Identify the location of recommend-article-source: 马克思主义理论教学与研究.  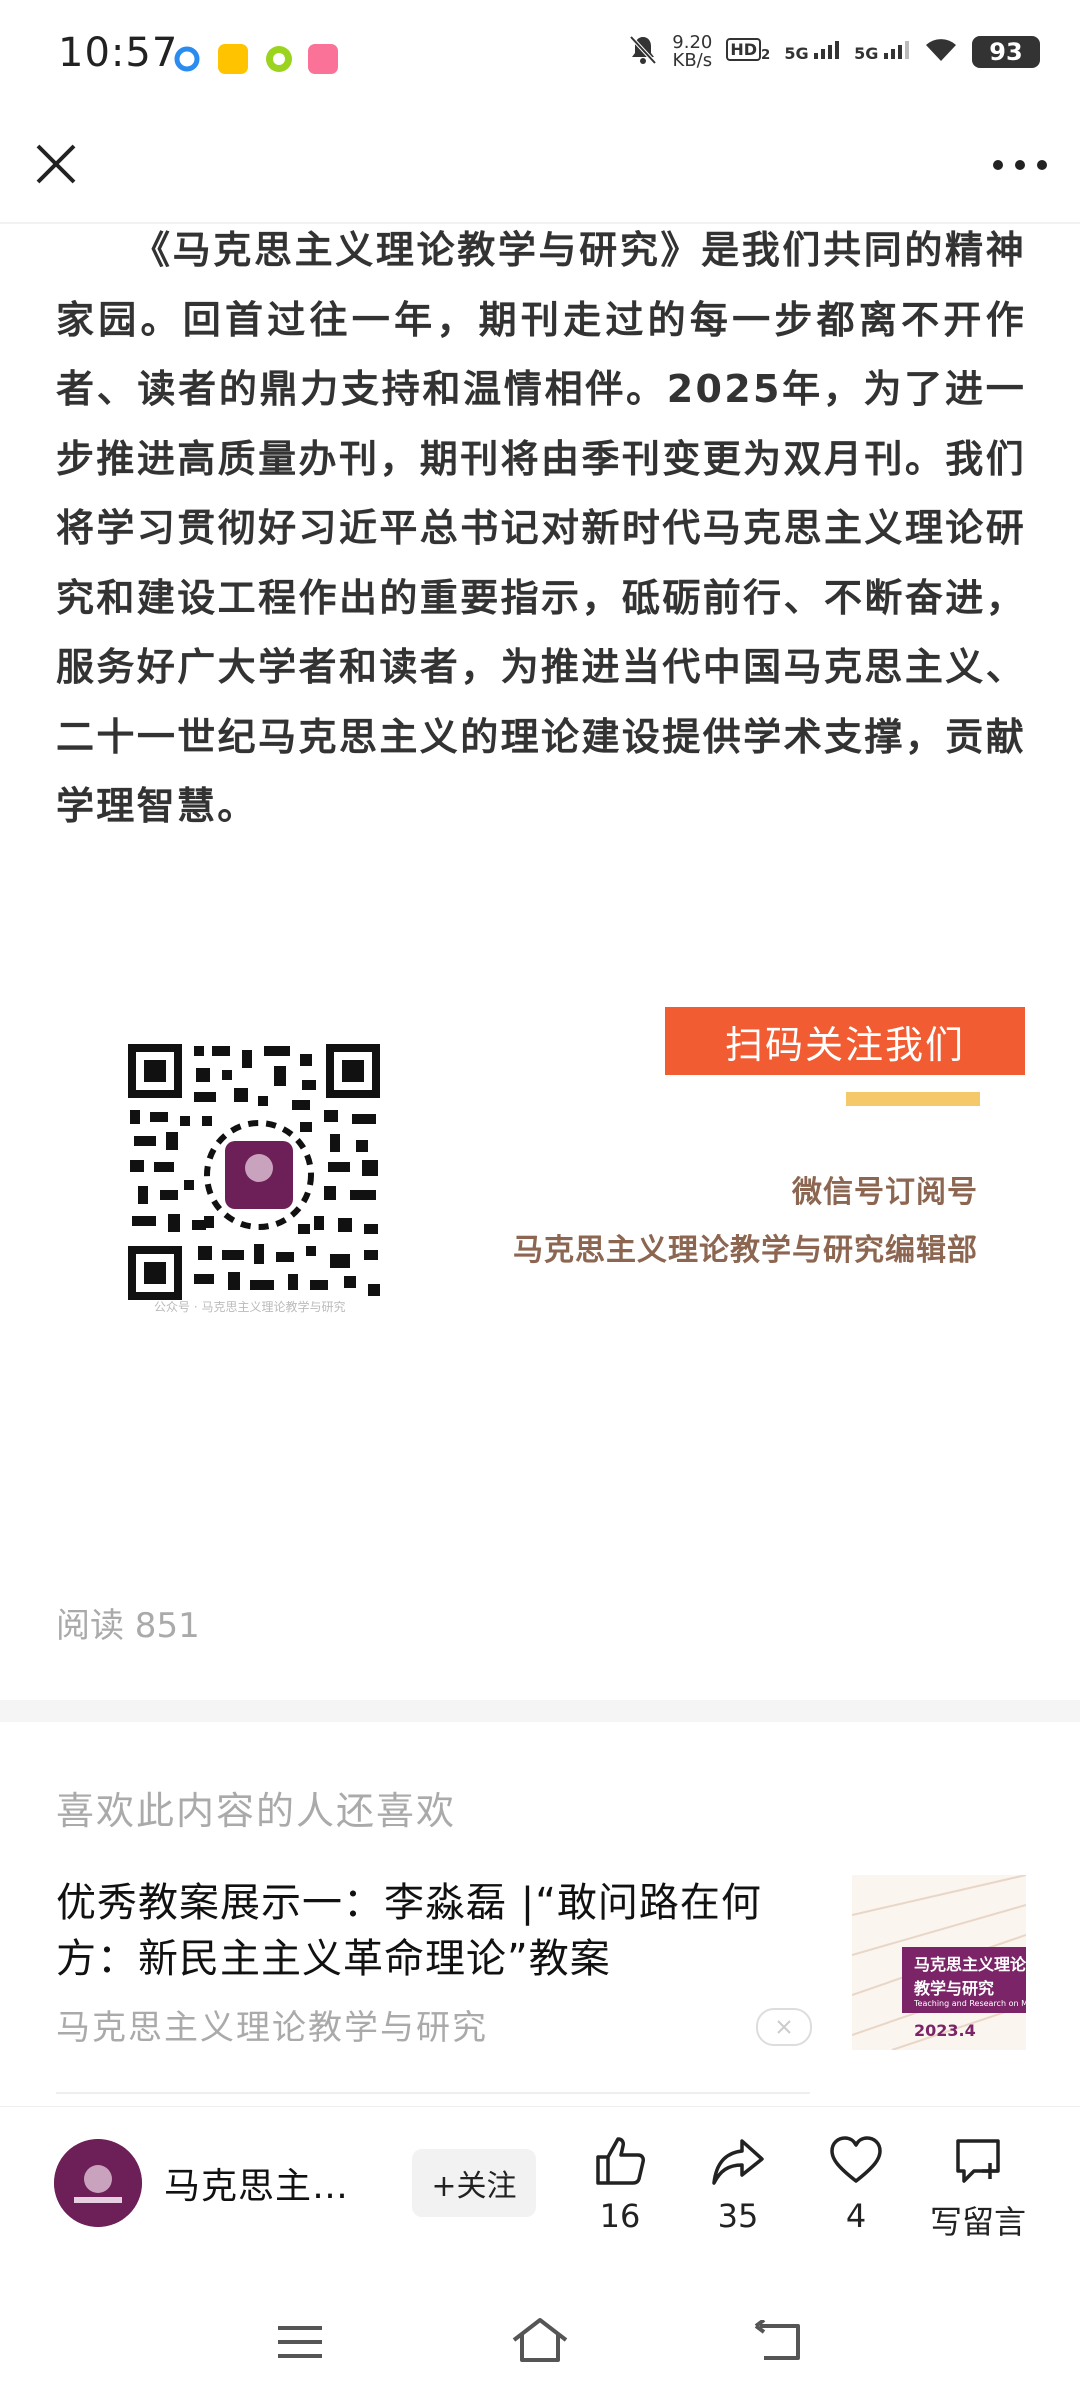
(272, 2028).